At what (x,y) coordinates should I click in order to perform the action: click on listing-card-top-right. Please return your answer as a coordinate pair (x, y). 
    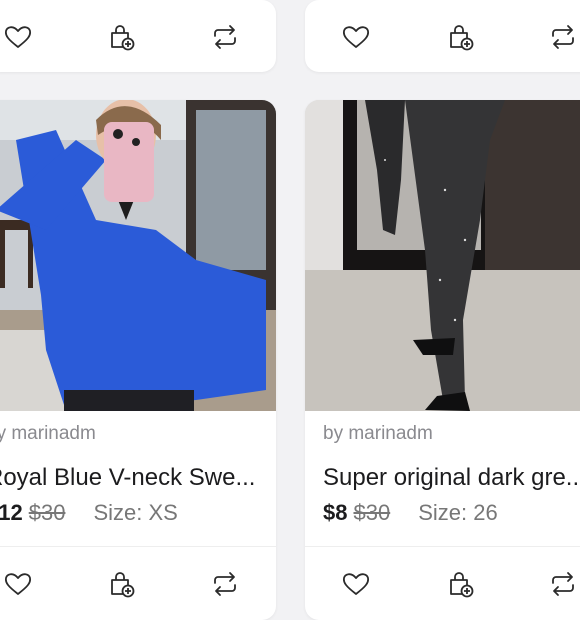
    Looking at the image, I should click on (442, 36).